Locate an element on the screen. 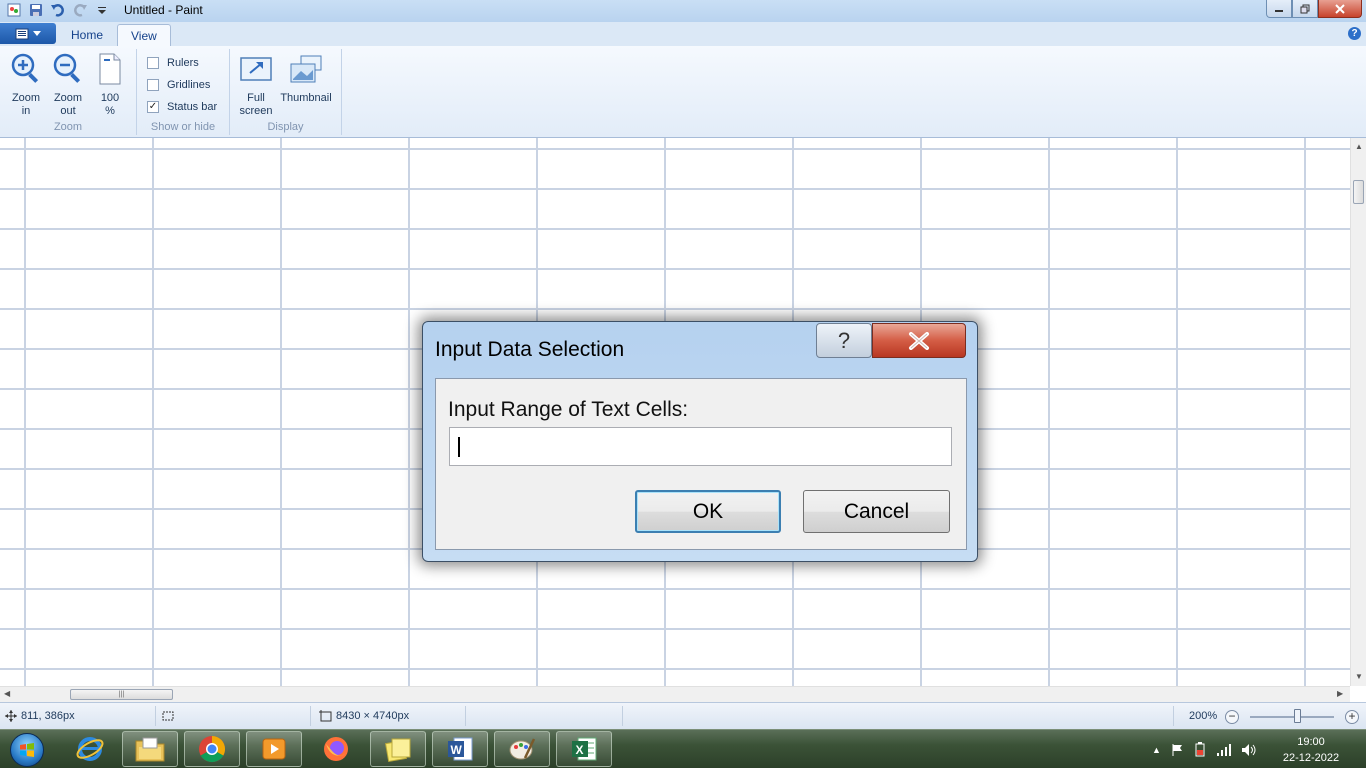 The image size is (1366, 768). status-bar-checkbox: ✓ Status bar is located at coordinates (182, 107).